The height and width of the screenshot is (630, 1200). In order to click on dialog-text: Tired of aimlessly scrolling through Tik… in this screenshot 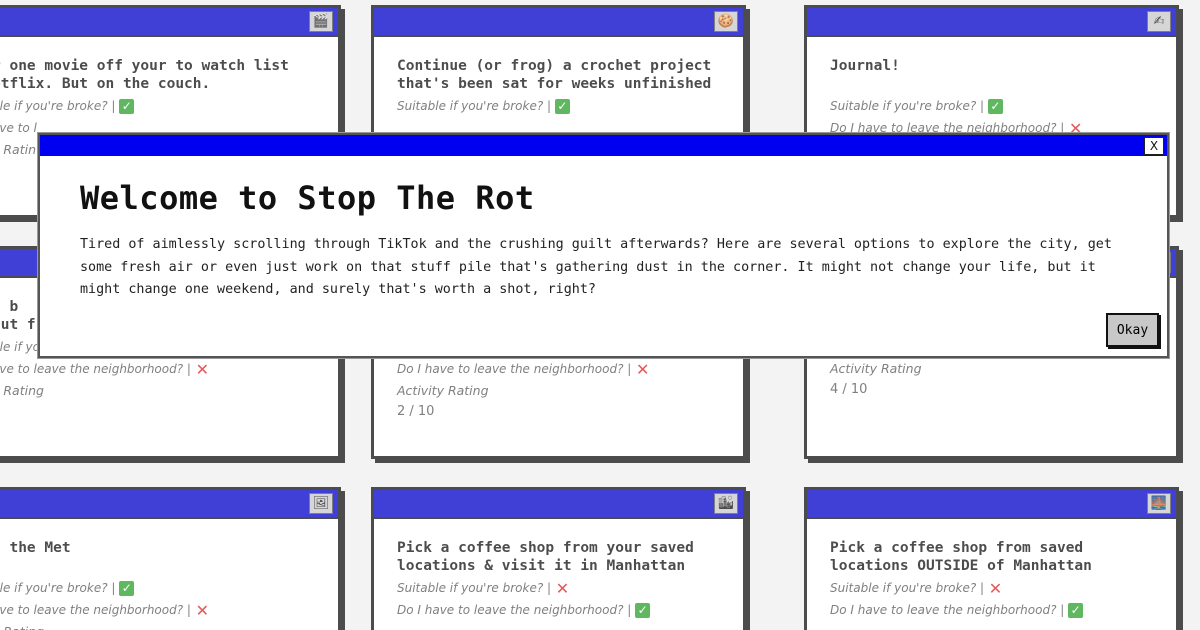, I will do `click(596, 267)`.